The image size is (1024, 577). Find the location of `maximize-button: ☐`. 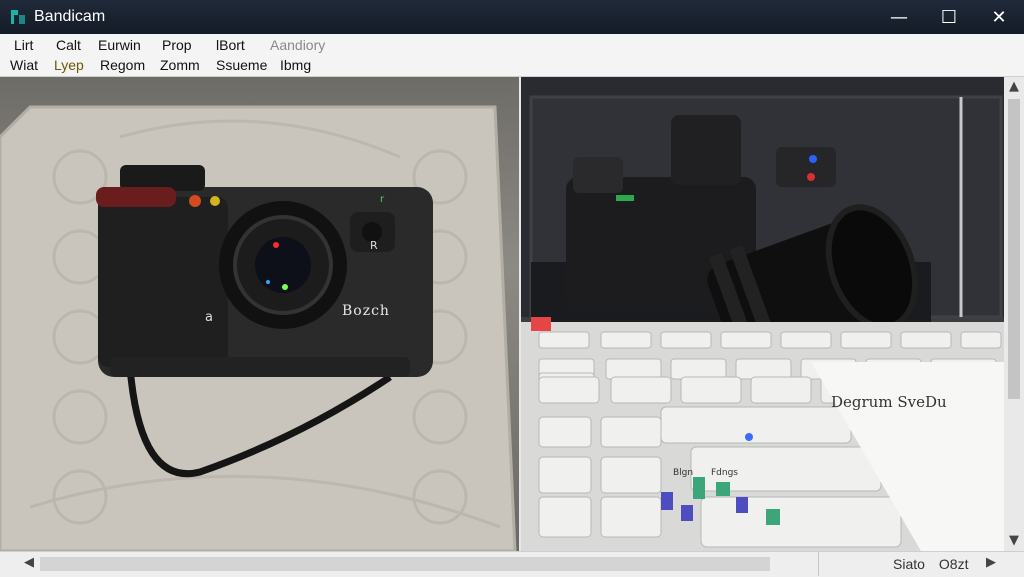

maximize-button: ☐ is located at coordinates (949, 17).